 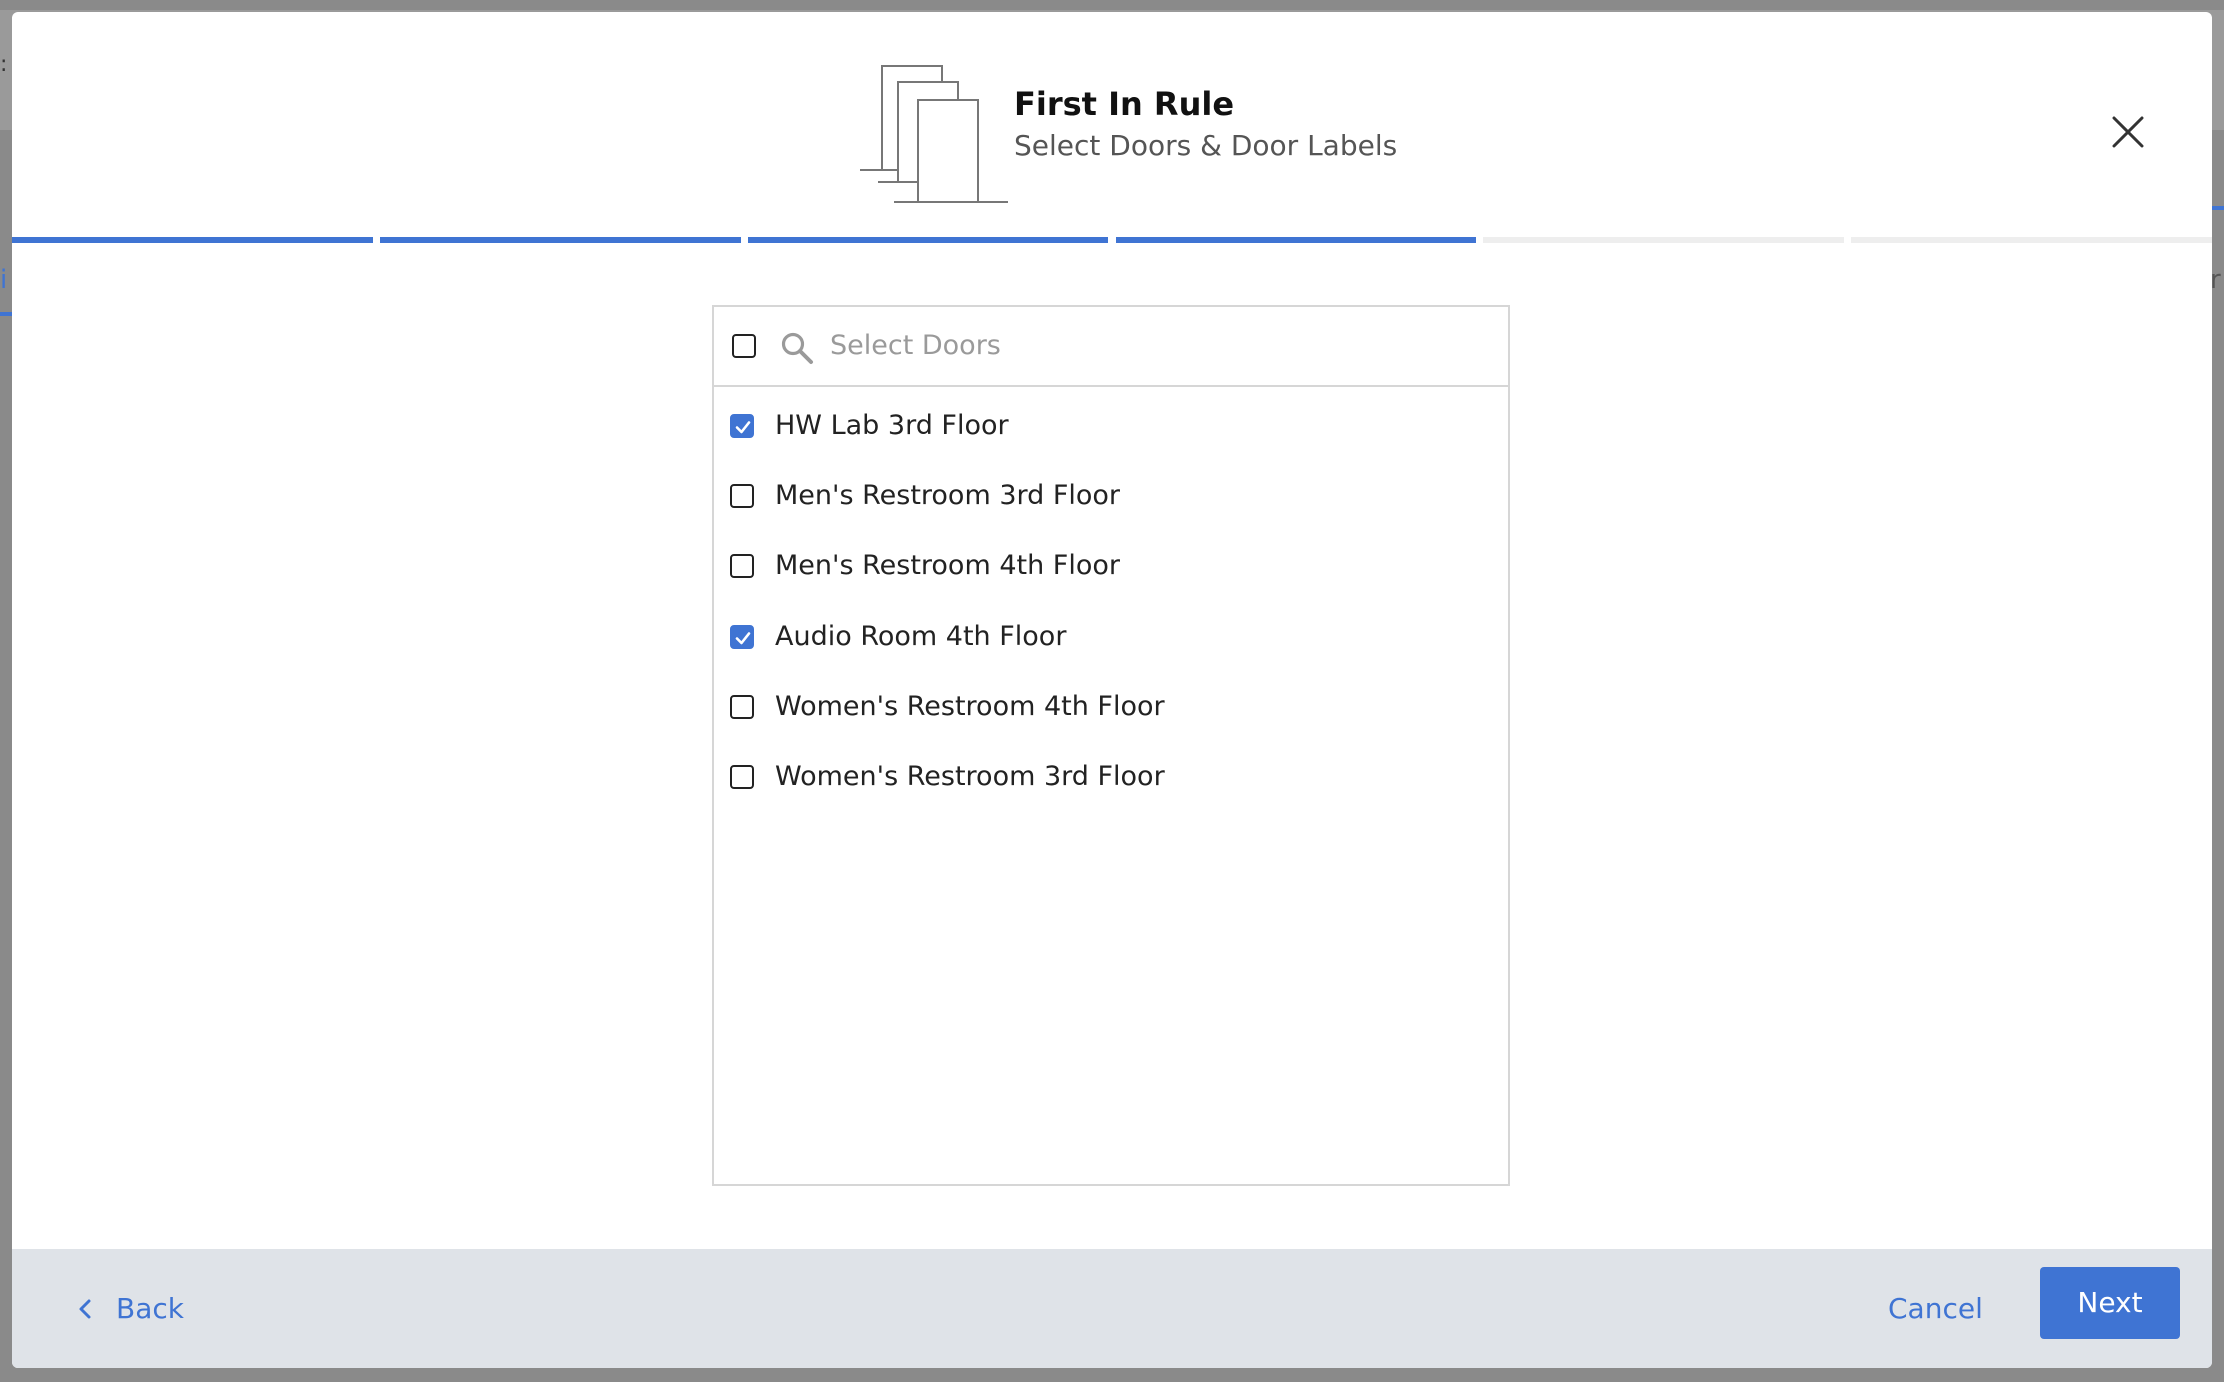 What do you see at coordinates (934, 134) in the screenshot?
I see `doors-icon` at bounding box center [934, 134].